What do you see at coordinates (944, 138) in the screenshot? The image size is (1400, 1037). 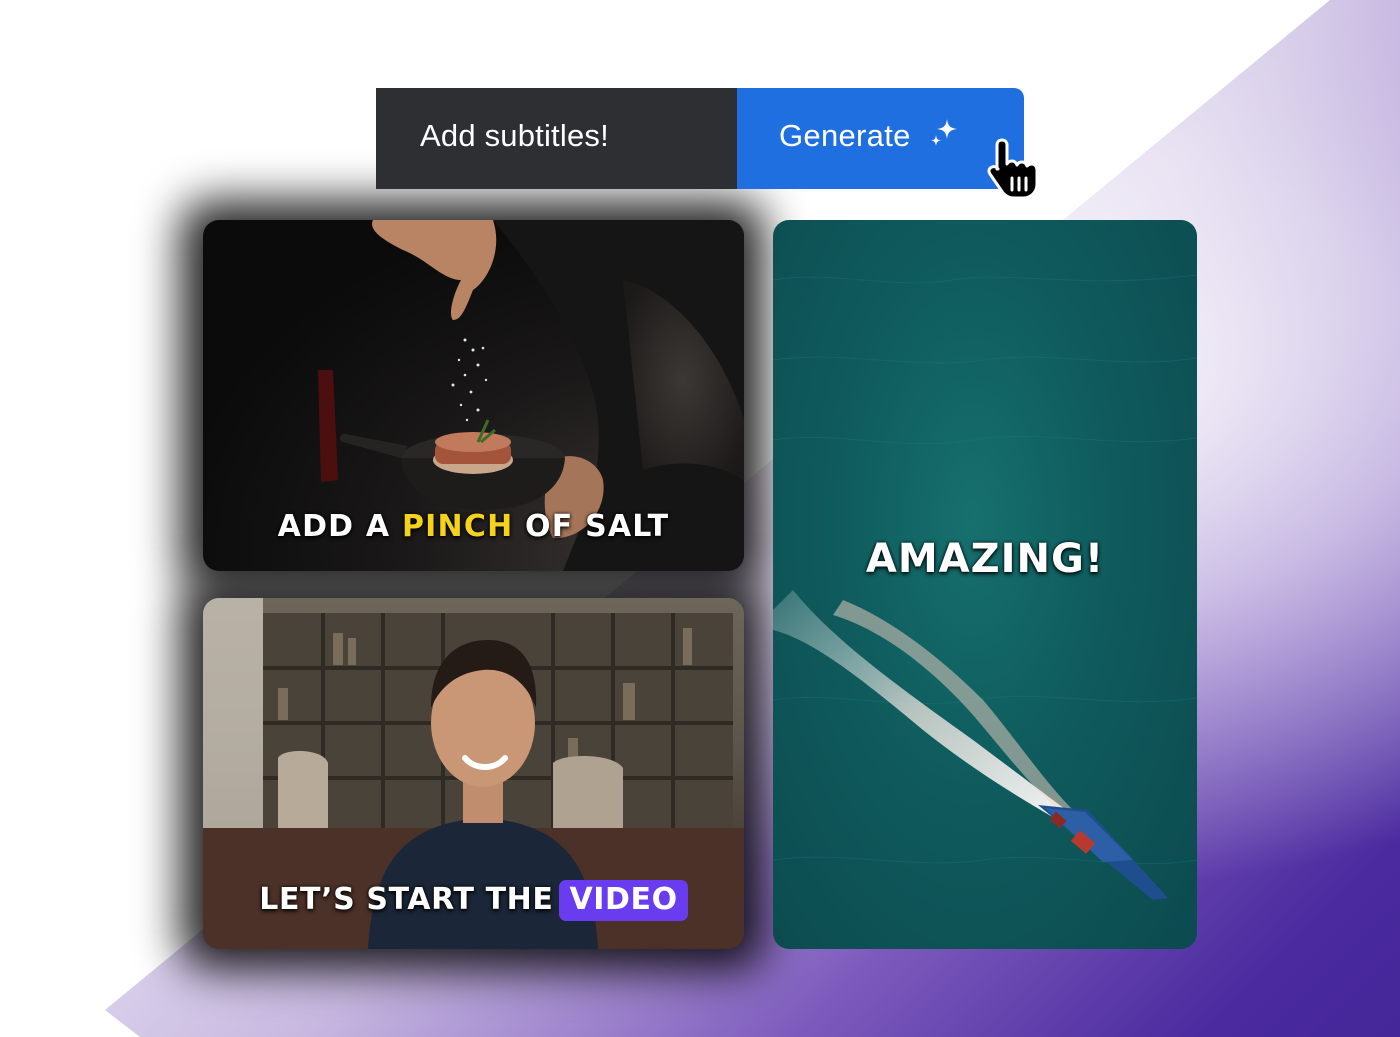 I see `sparkle-icon` at bounding box center [944, 138].